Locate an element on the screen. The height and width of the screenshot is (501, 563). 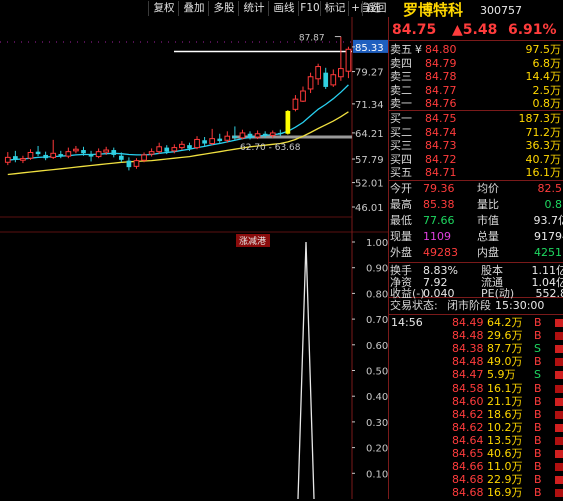
stat-row: 今开79.36均价82.51 is located at coordinates (476, 189).